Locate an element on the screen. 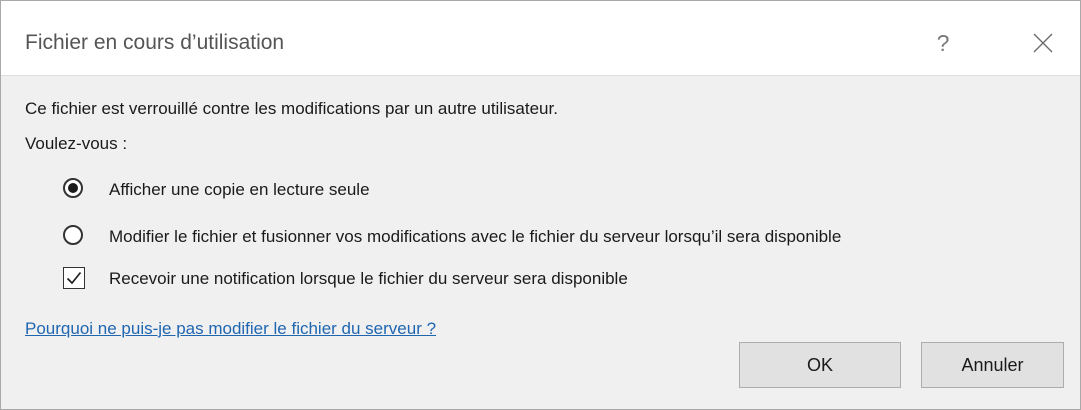  help-icon: ? is located at coordinates (943, 43).